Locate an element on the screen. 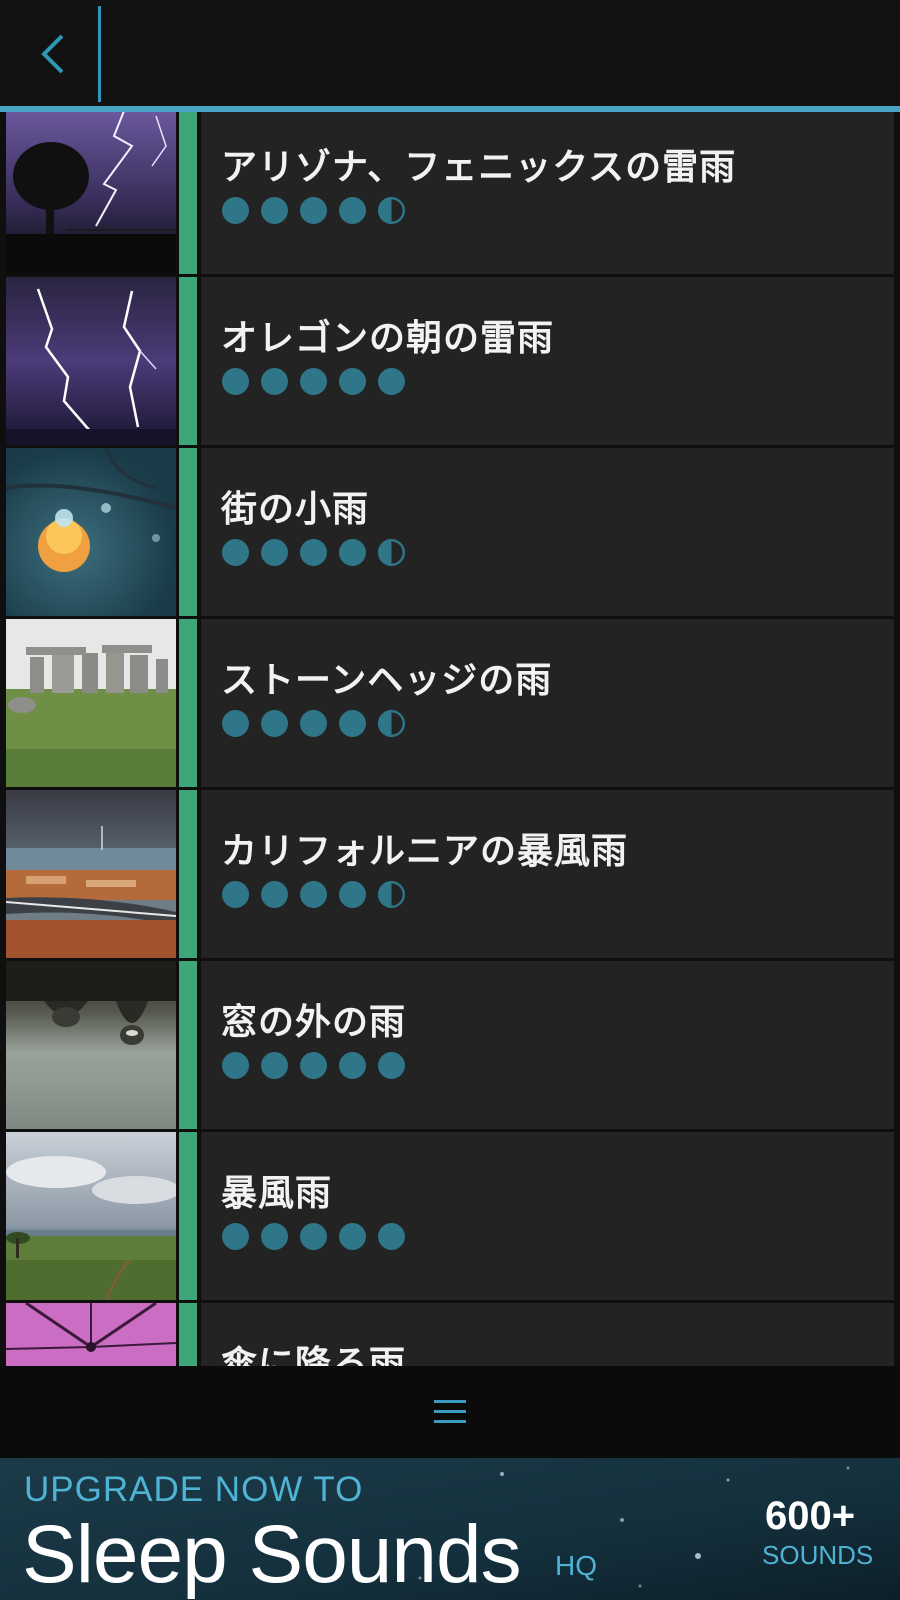 The image size is (900, 1600). sound-title: 暴風雨 is located at coordinates (277, 1193).